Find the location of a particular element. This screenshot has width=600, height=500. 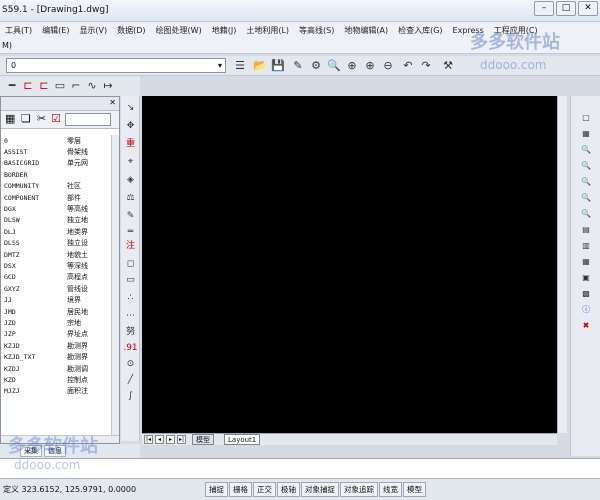

move-icon: ✥ is located at coordinates (130, 126).